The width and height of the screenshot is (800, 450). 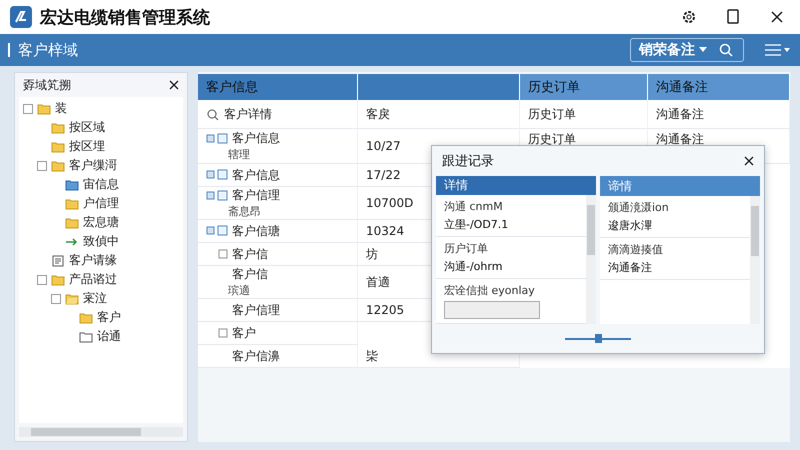 What do you see at coordinates (777, 17) in the screenshot?
I see `close-icon` at bounding box center [777, 17].